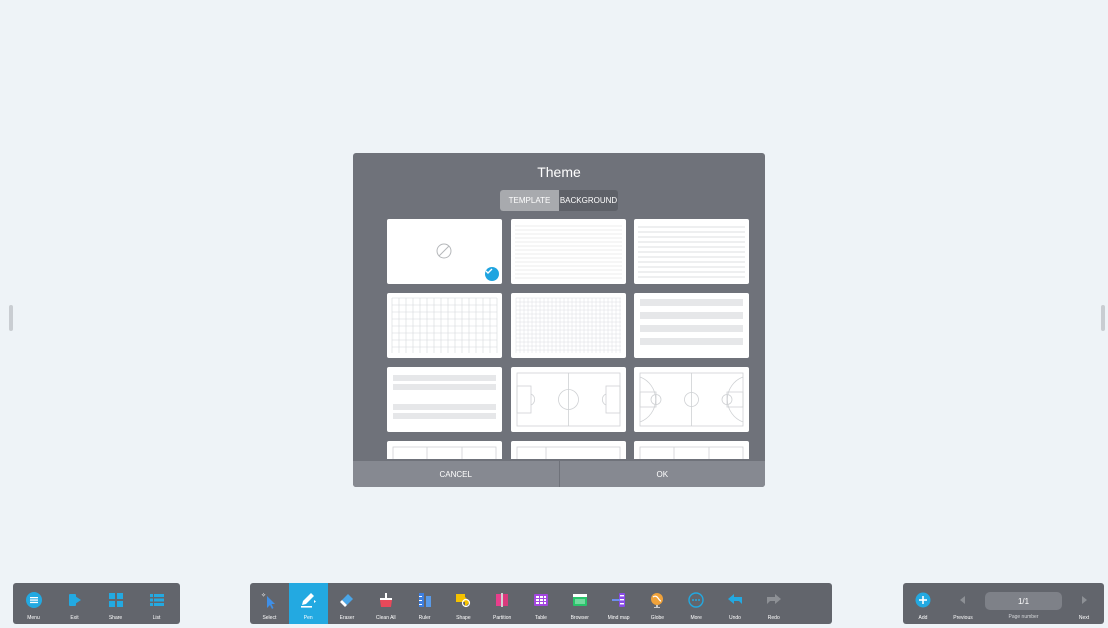 This screenshot has height=628, width=1108. What do you see at coordinates (385, 618) in the screenshot?
I see `clean-all-label: Clean All` at bounding box center [385, 618].